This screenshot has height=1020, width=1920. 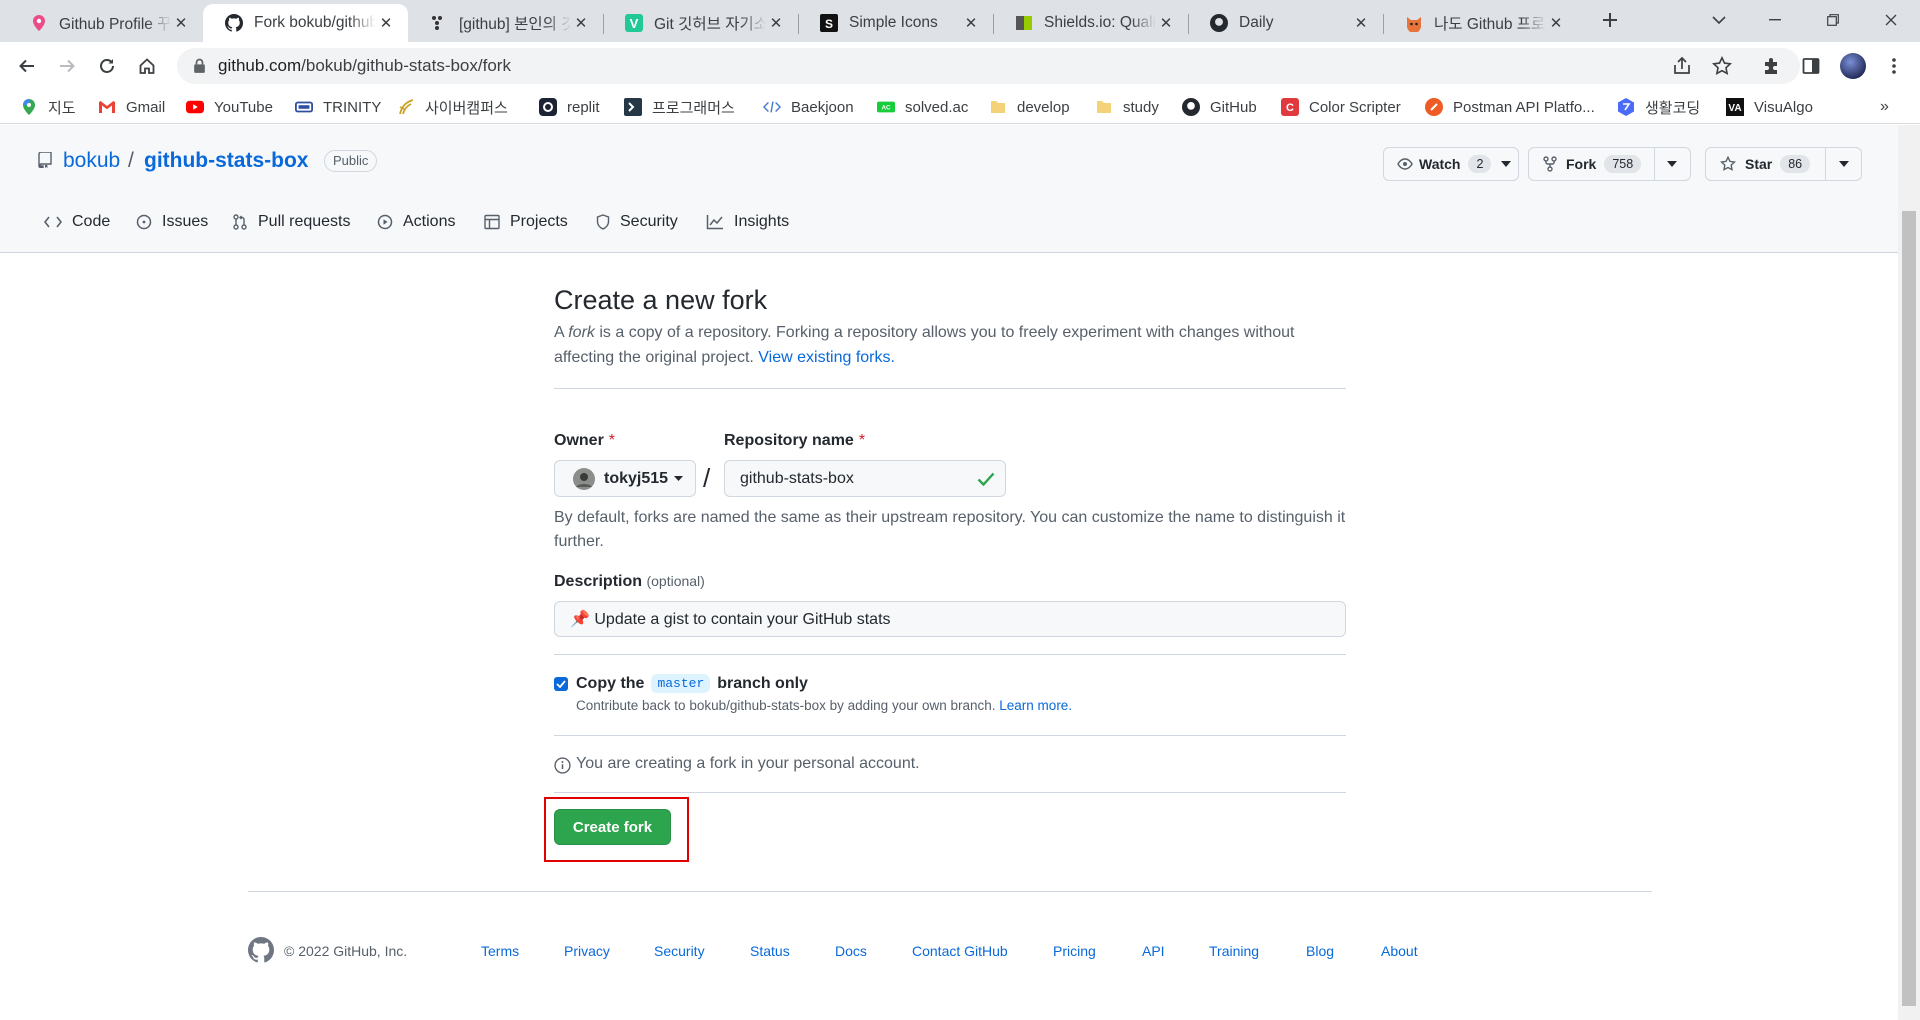 What do you see at coordinates (1035, 705) in the screenshot?
I see `learn-more-link: Learn more.` at bounding box center [1035, 705].